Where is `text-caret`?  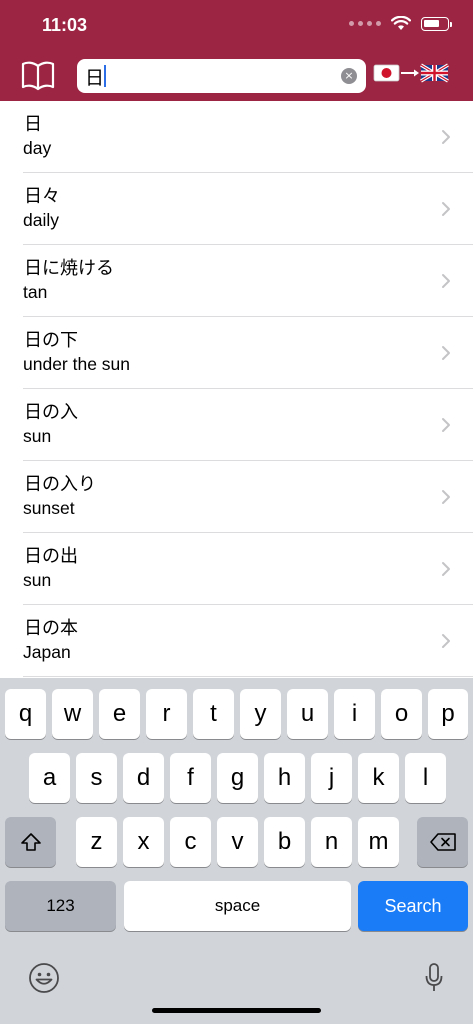 text-caret is located at coordinates (105, 76).